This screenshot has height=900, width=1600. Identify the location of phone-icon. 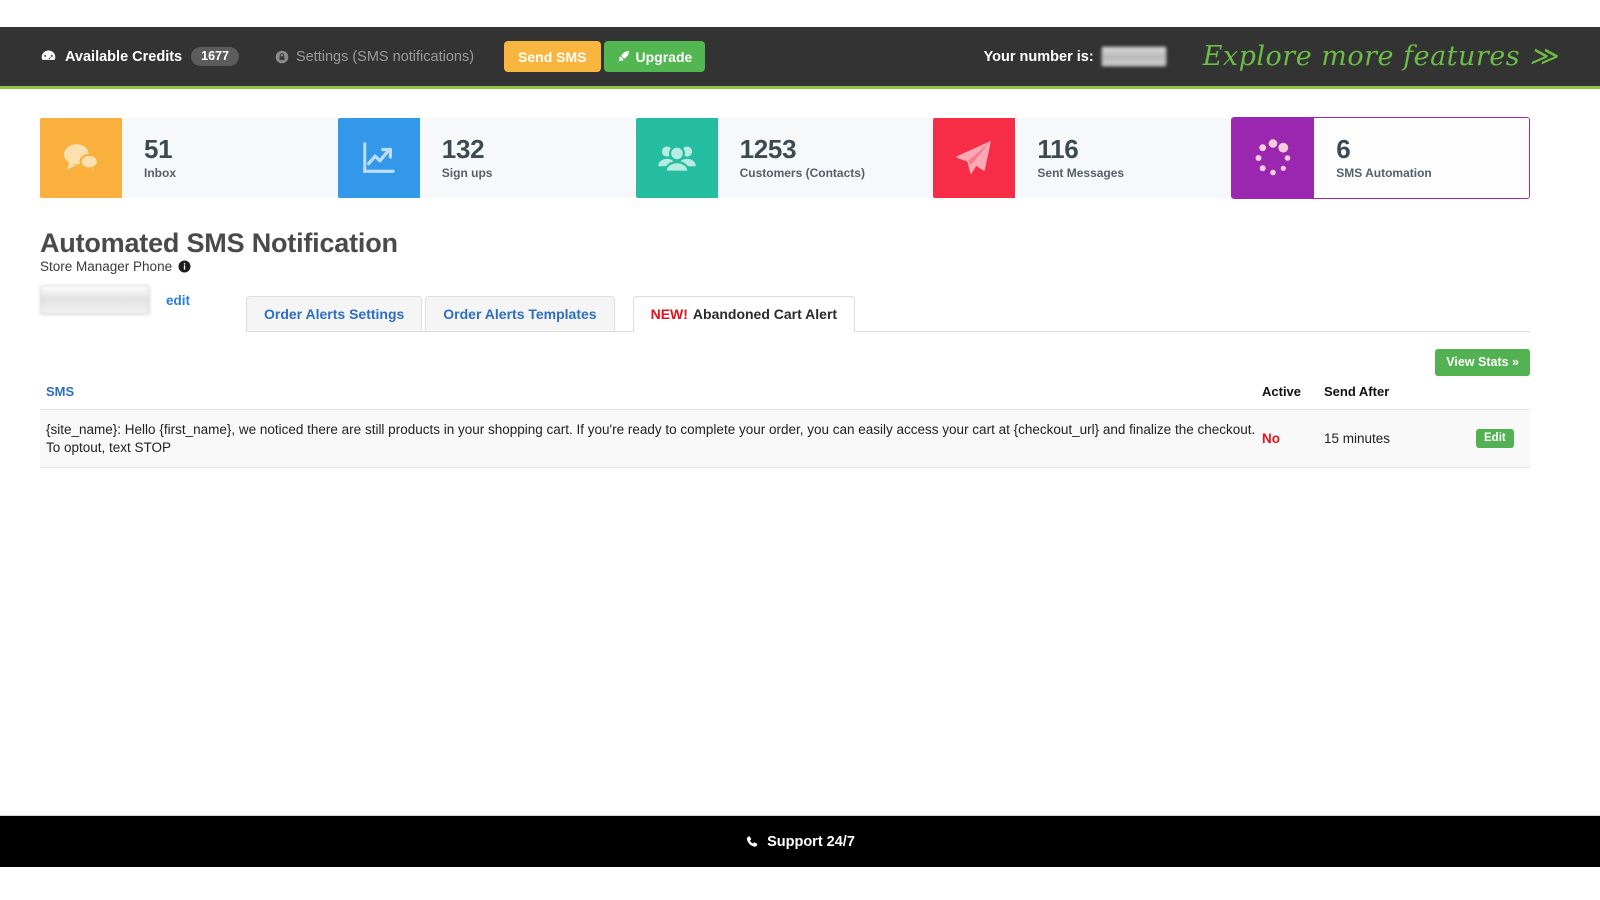
(752, 842).